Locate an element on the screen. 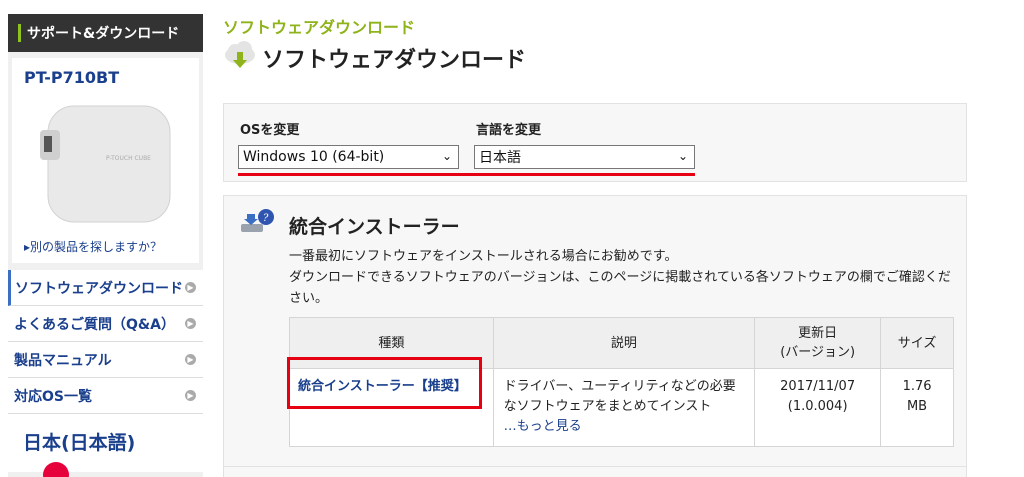  product-image: P-TOUCH CUBE is located at coordinates (105, 164).